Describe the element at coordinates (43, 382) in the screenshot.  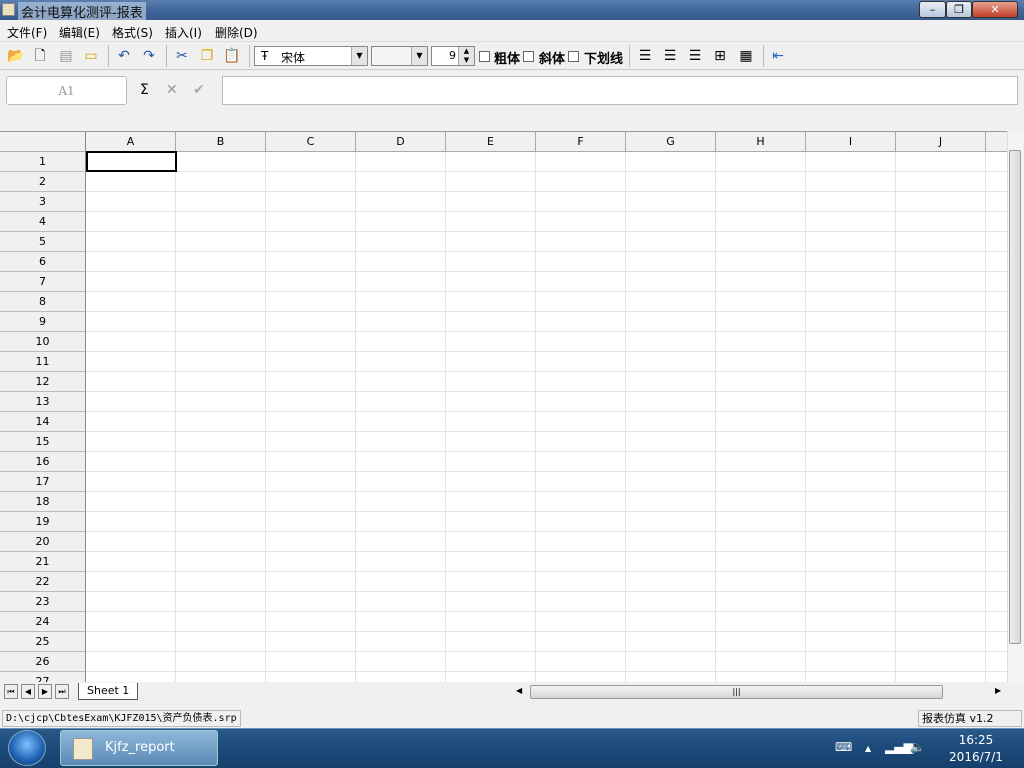
I see `row-header-12: 12` at that location.